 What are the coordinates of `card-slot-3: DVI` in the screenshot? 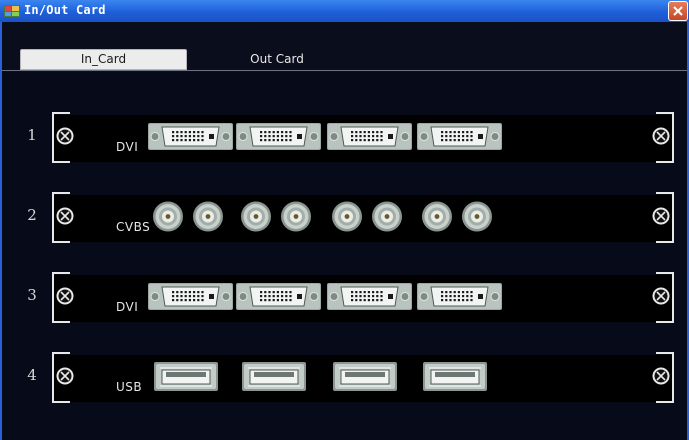 It's located at (363, 297).